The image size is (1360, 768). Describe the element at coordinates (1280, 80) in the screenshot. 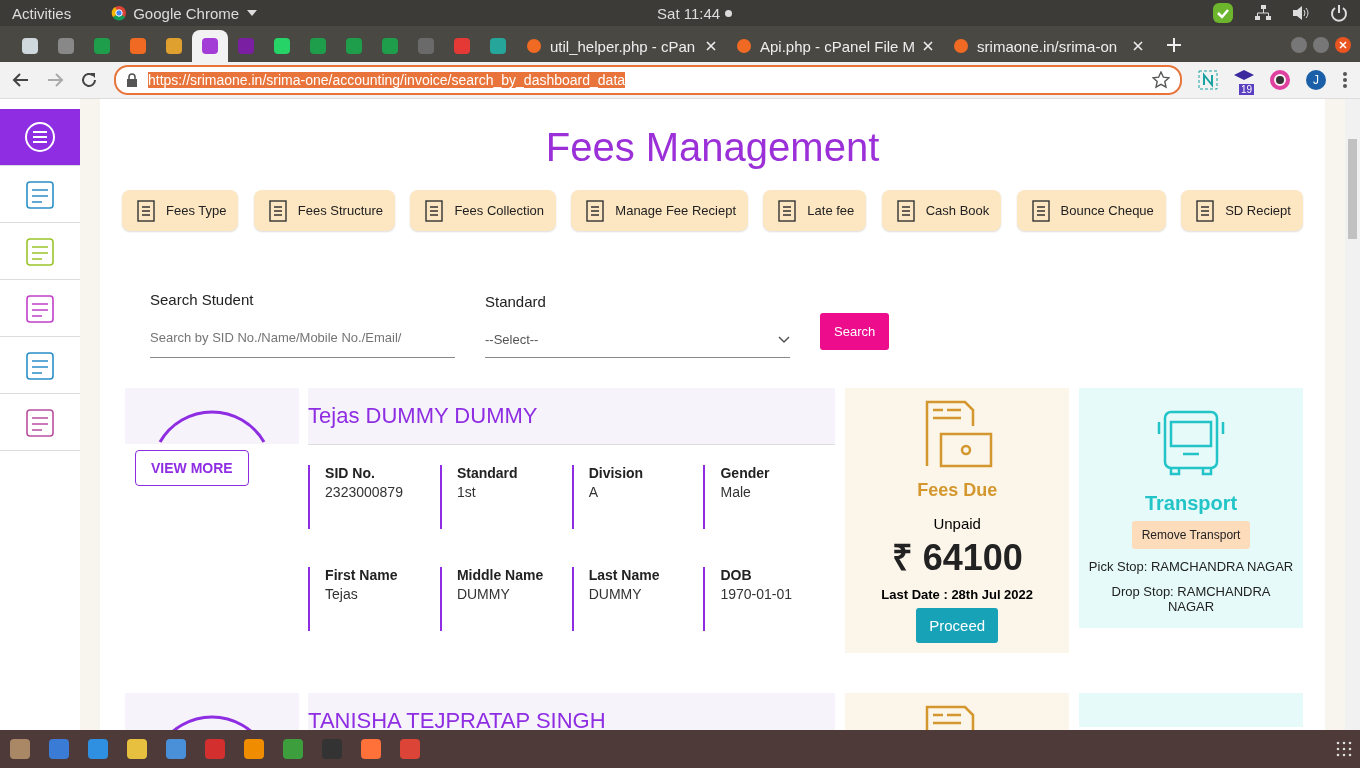

I see `color-ring-icon` at that location.